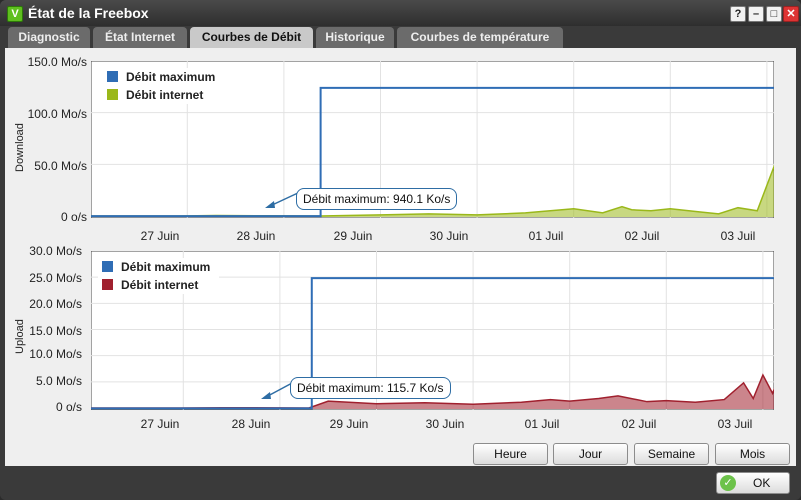 This screenshot has width=801, height=500. What do you see at coordinates (353, 236) in the screenshot?
I see `download-x-tick-label: 29 Juin` at bounding box center [353, 236].